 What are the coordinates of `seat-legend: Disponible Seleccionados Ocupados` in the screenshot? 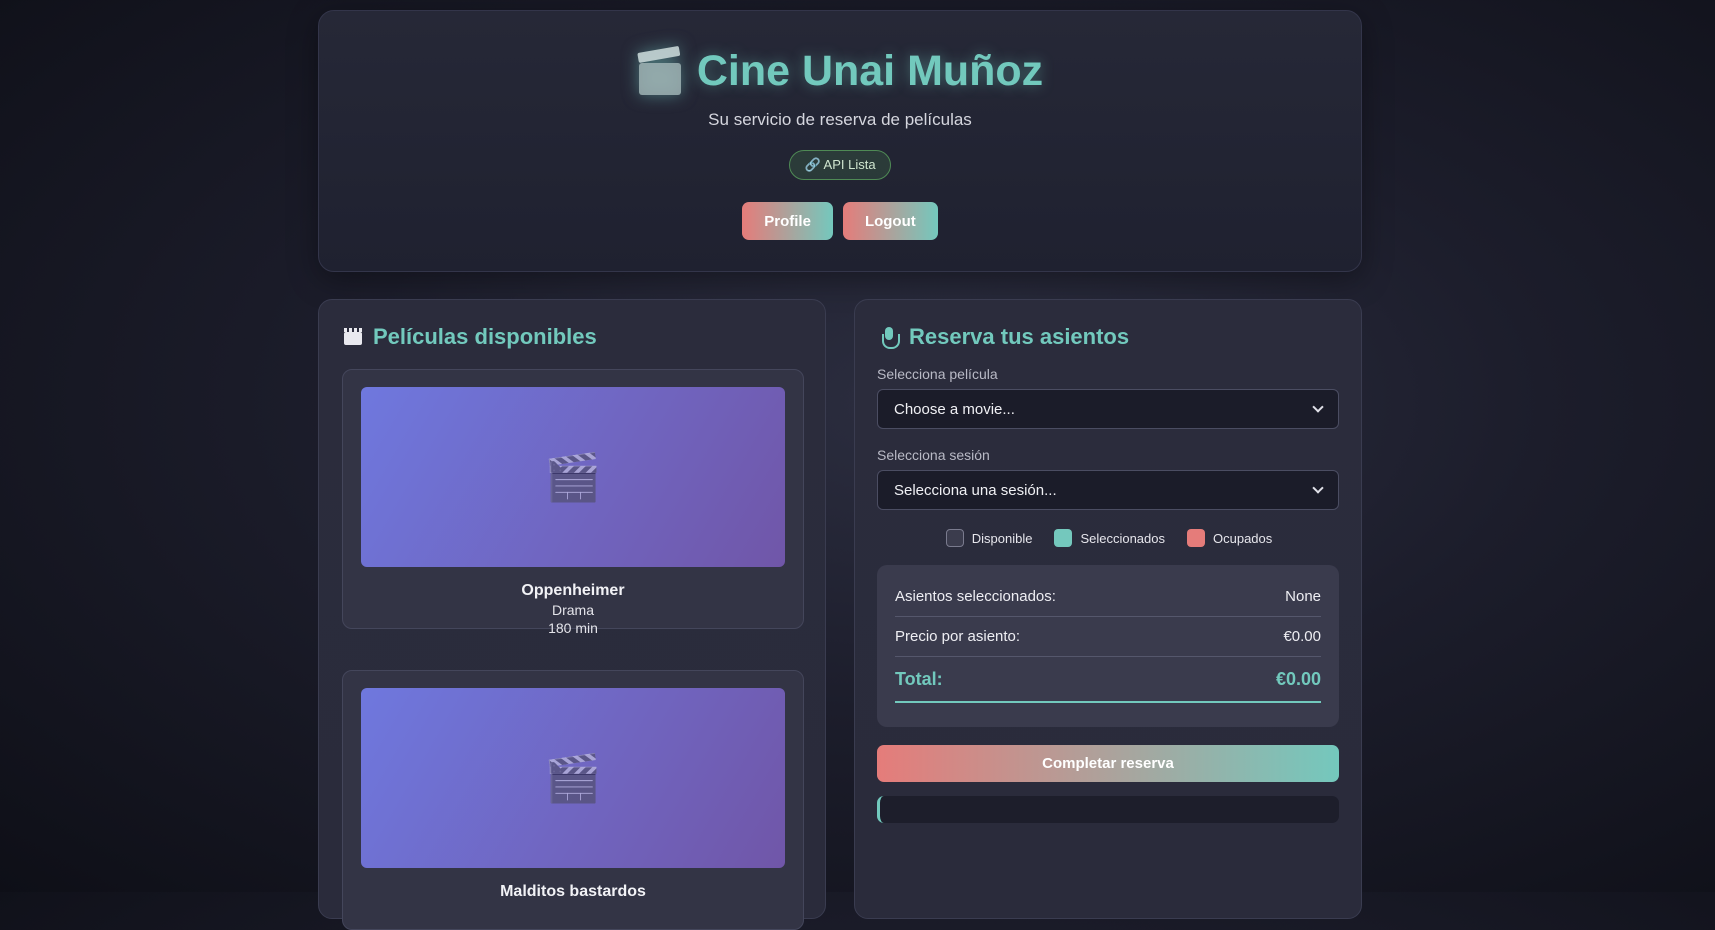 It's located at (1109, 538).